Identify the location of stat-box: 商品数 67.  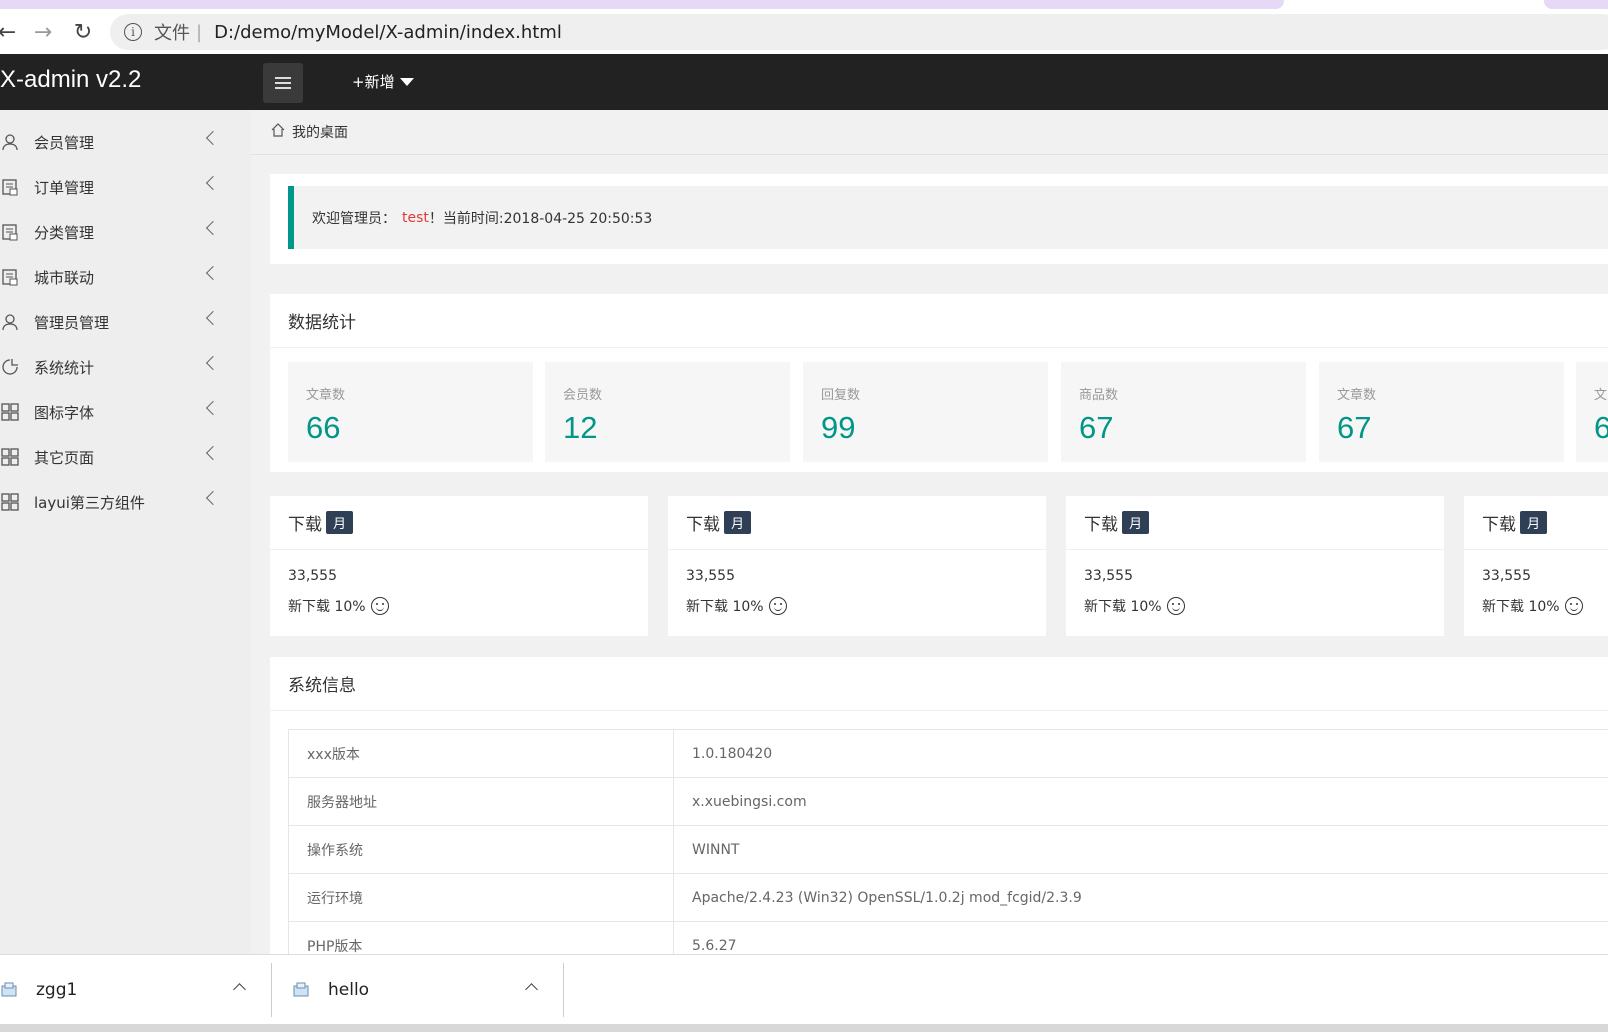
(1183, 412).